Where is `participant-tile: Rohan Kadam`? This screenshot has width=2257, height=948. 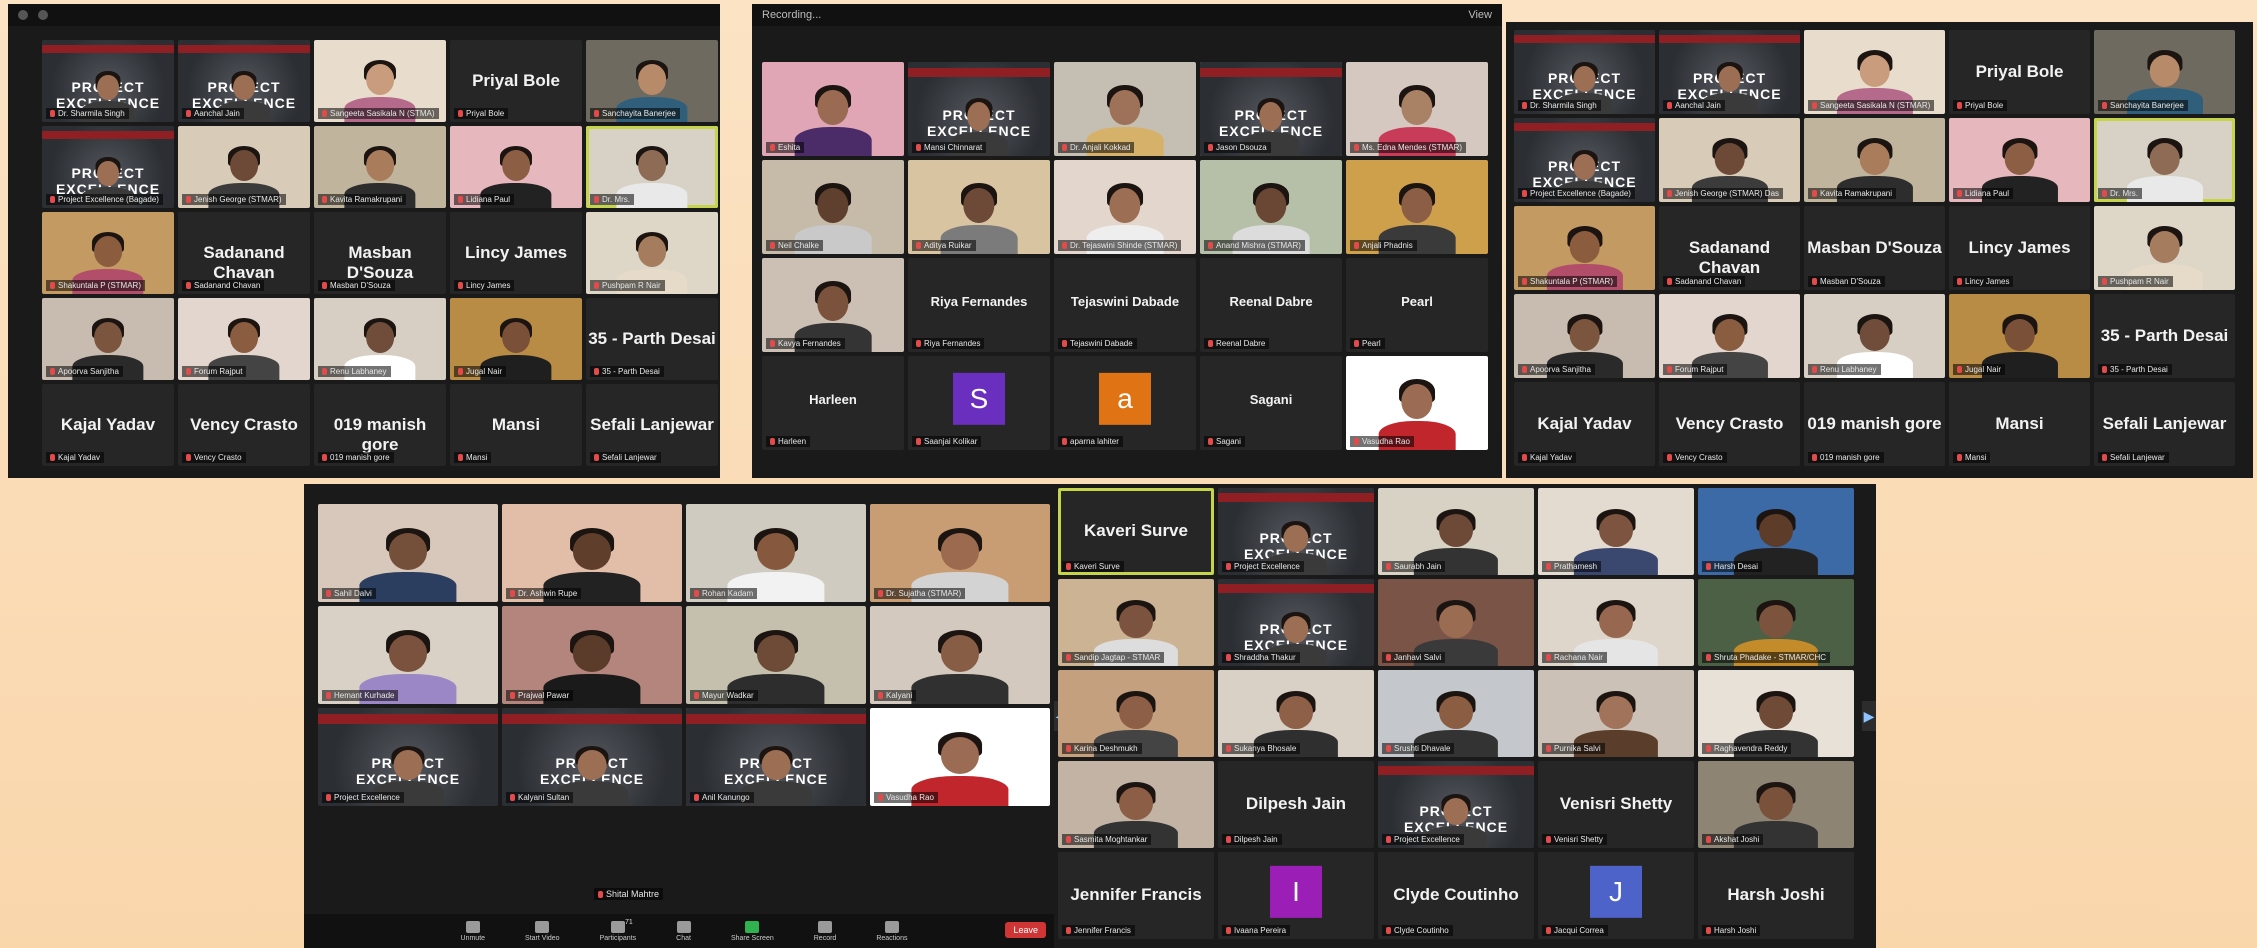 participant-tile: Rohan Kadam is located at coordinates (776, 553).